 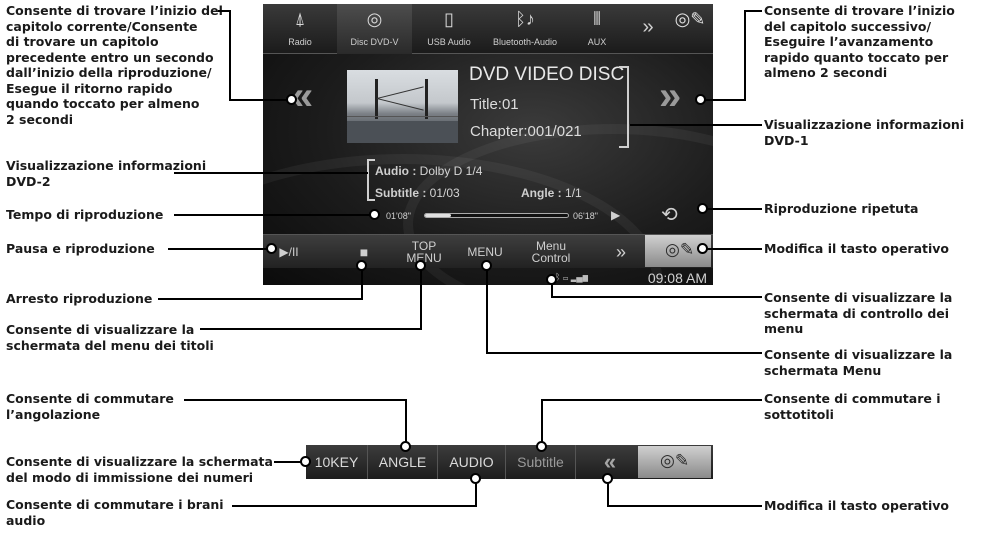 I want to click on more-sources-button: », so click(x=648, y=29).